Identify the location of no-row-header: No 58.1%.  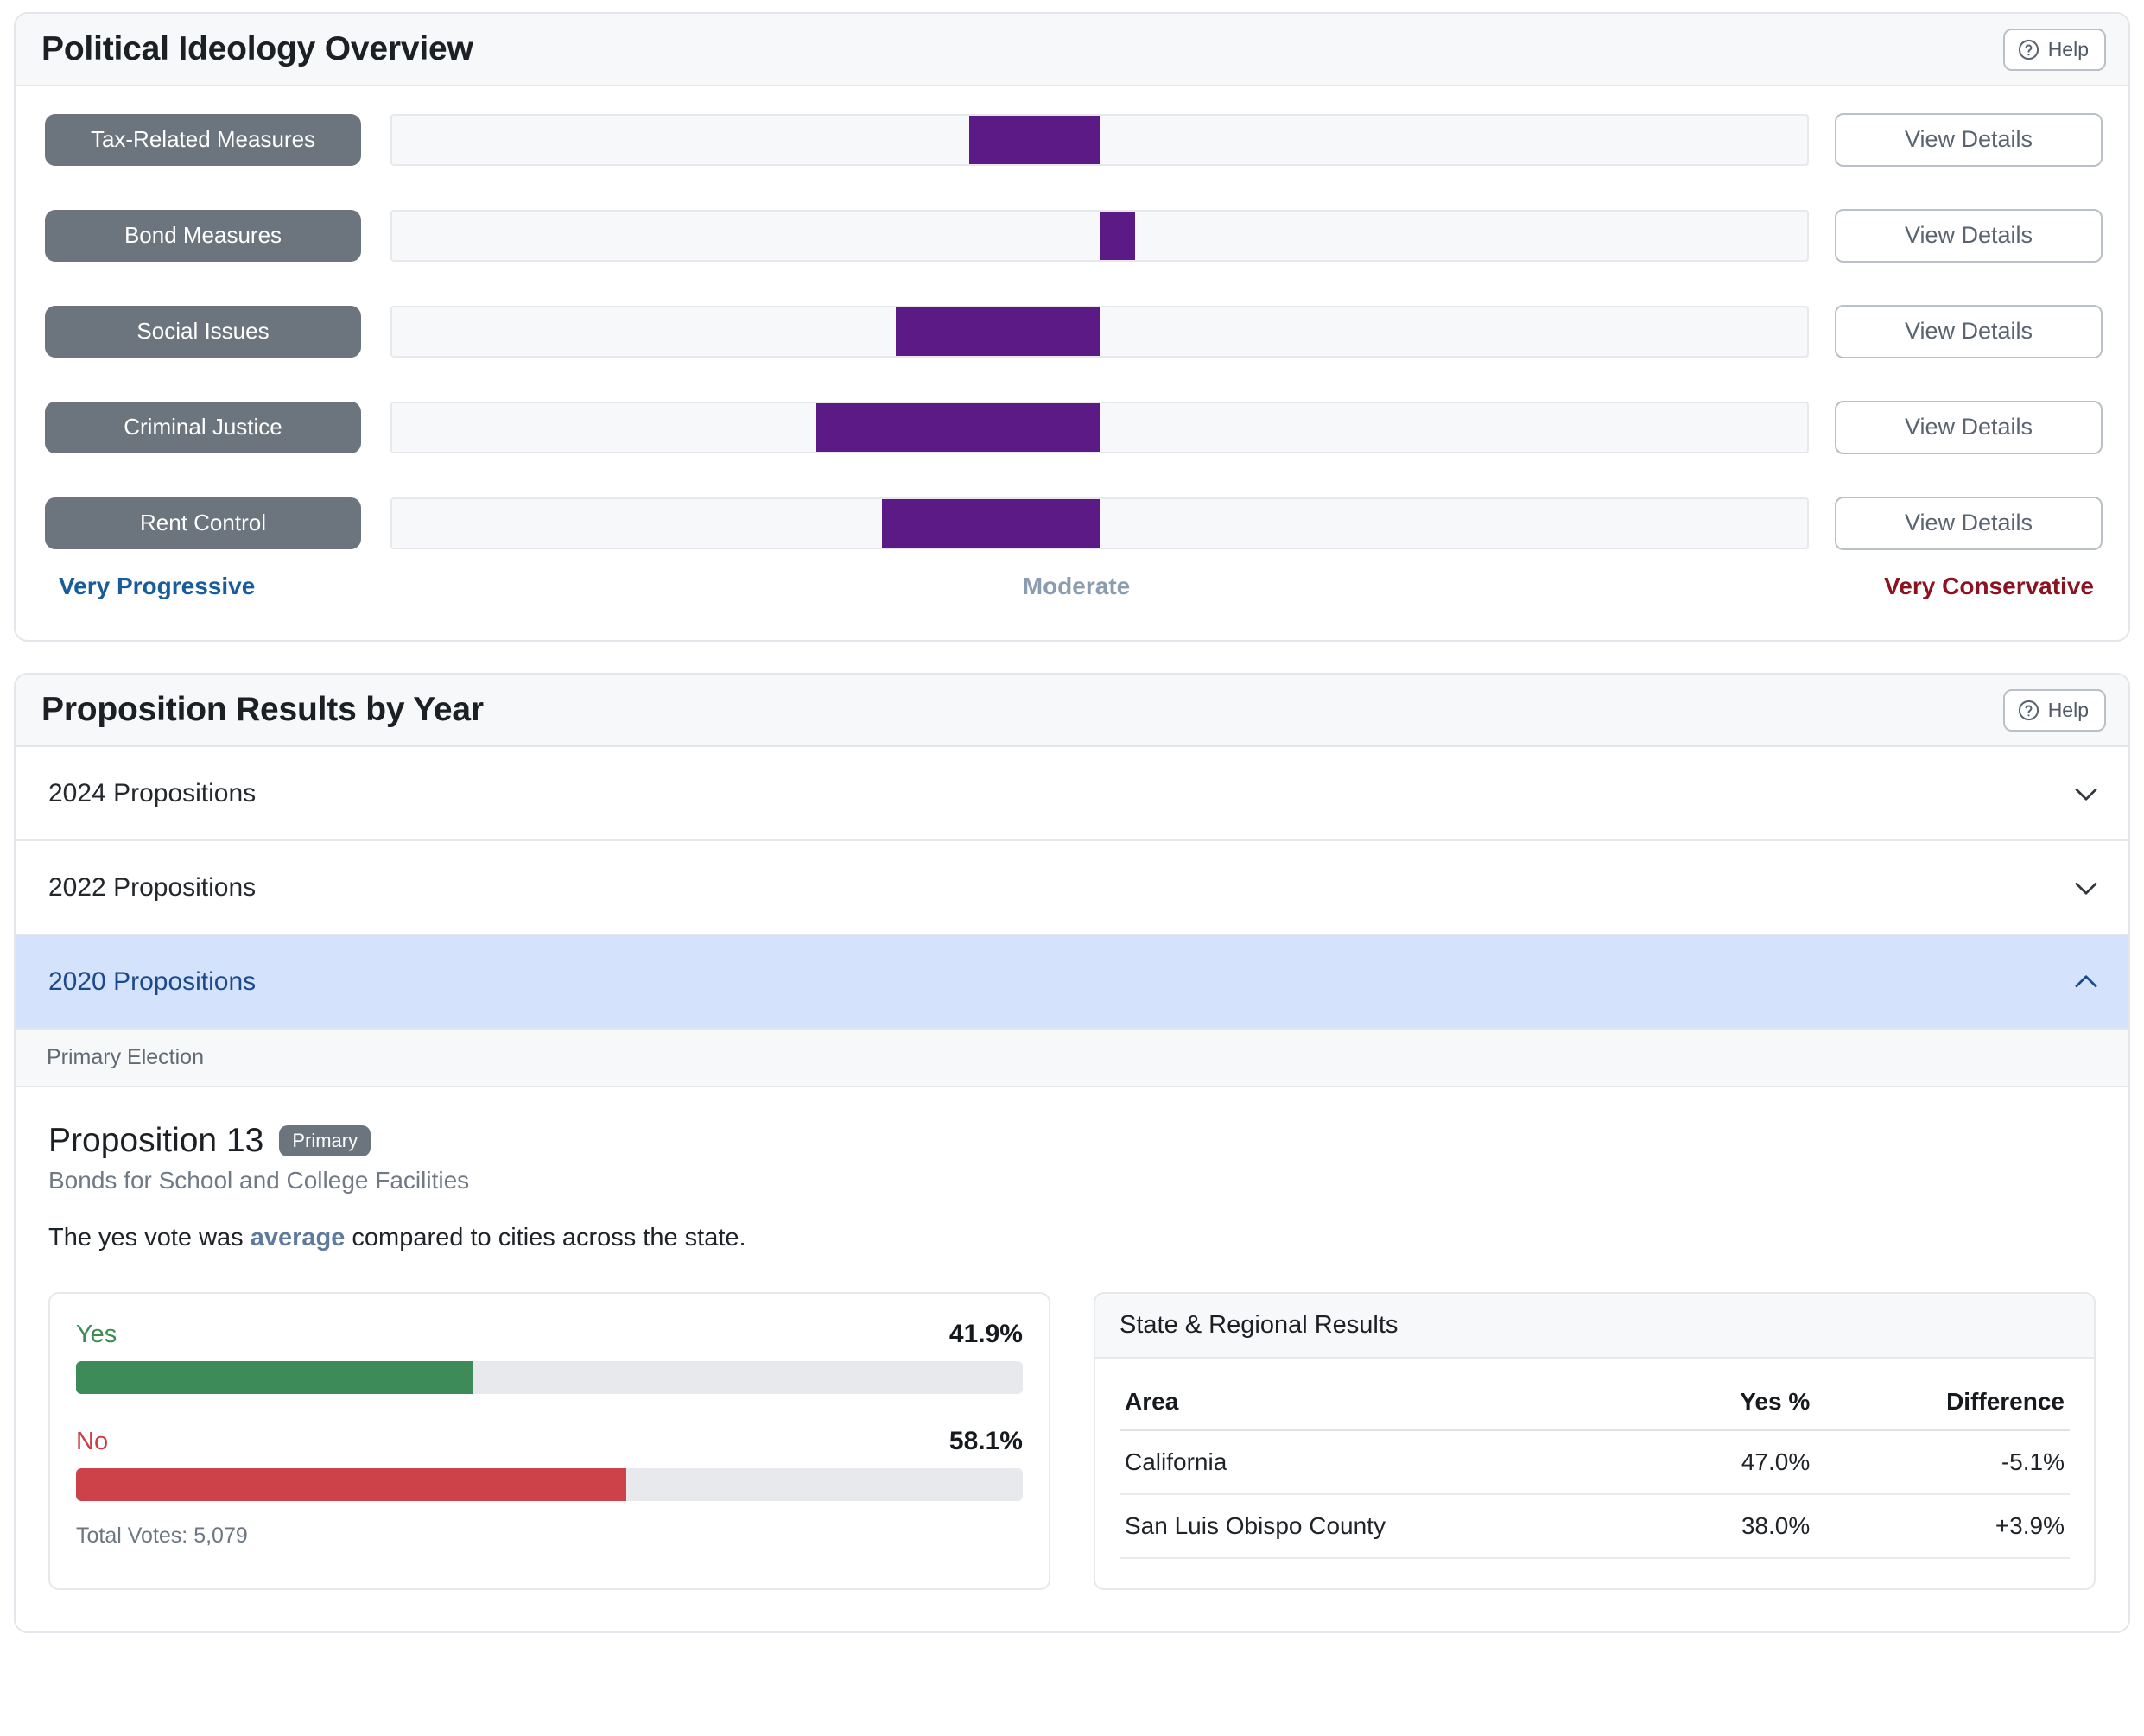
(549, 1441).